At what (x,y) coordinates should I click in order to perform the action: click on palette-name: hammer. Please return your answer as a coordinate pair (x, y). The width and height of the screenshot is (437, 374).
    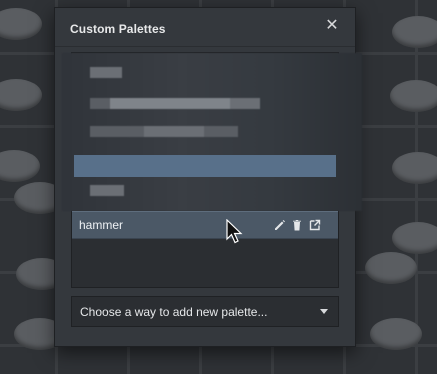
    Looking at the image, I should click on (101, 225).